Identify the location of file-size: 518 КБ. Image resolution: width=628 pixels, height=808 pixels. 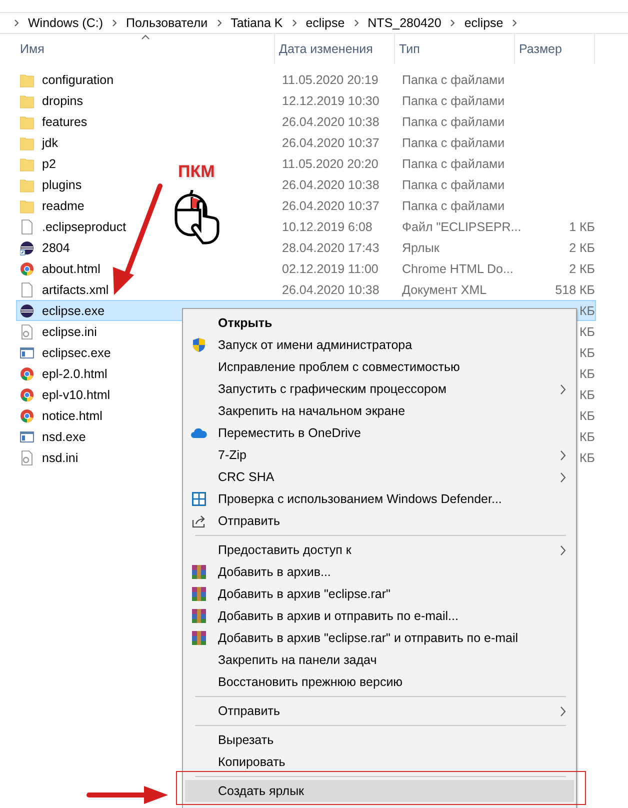
(574, 289).